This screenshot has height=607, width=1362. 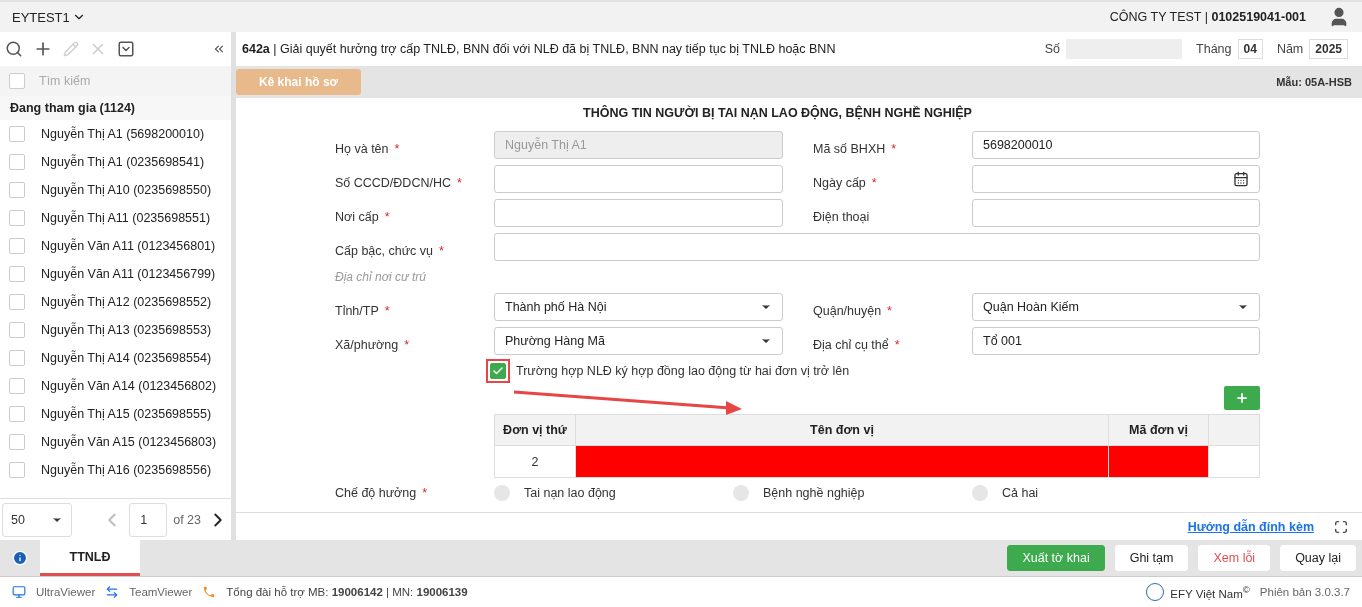 What do you see at coordinates (368, 148) in the screenshot?
I see `field-label: Họ và tên *` at bounding box center [368, 148].